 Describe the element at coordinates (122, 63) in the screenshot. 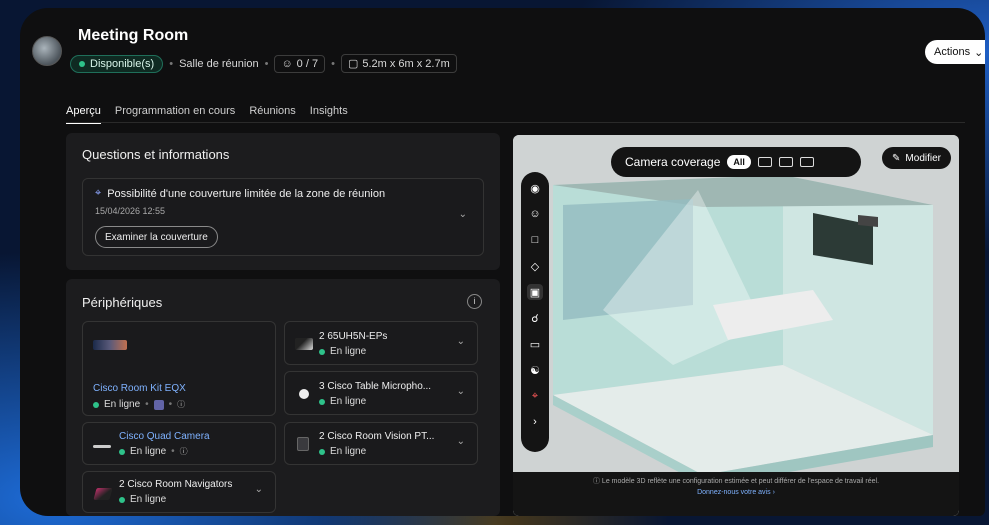

I see `status-text: Disponible(s)` at that location.